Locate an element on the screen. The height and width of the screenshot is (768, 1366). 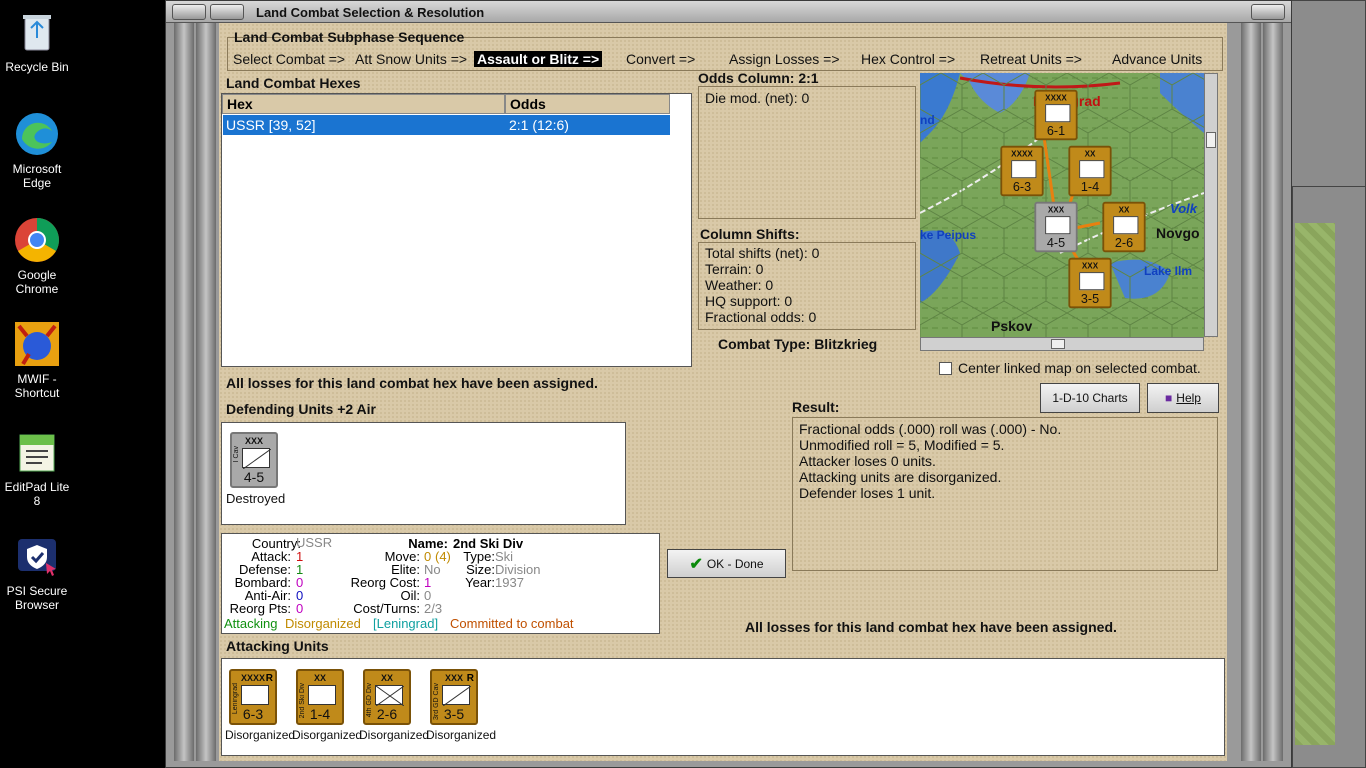
attacker-counter-4th-gd-div: 4th GD Div XX 2-6 is located at coordinates (387, 697).